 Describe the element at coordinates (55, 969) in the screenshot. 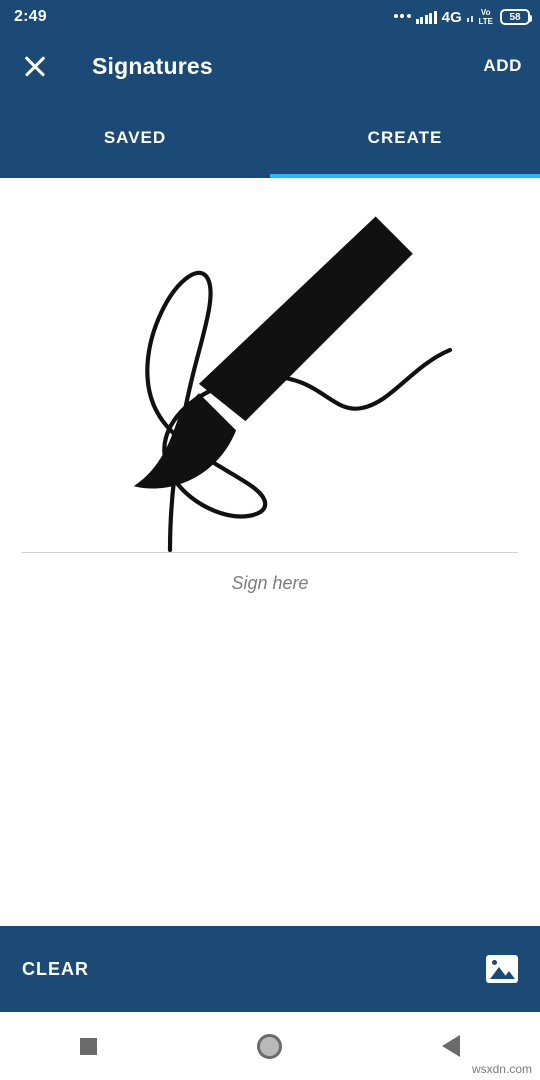

I see `clear-button: CLEAR` at that location.